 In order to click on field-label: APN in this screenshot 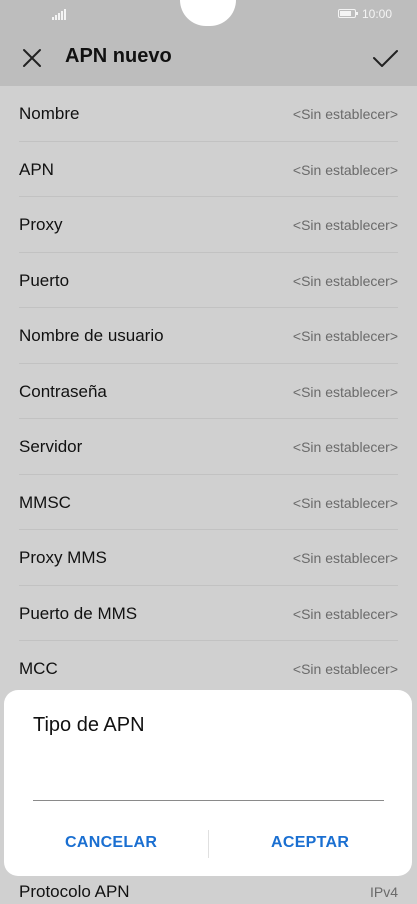, I will do `click(36, 169)`.